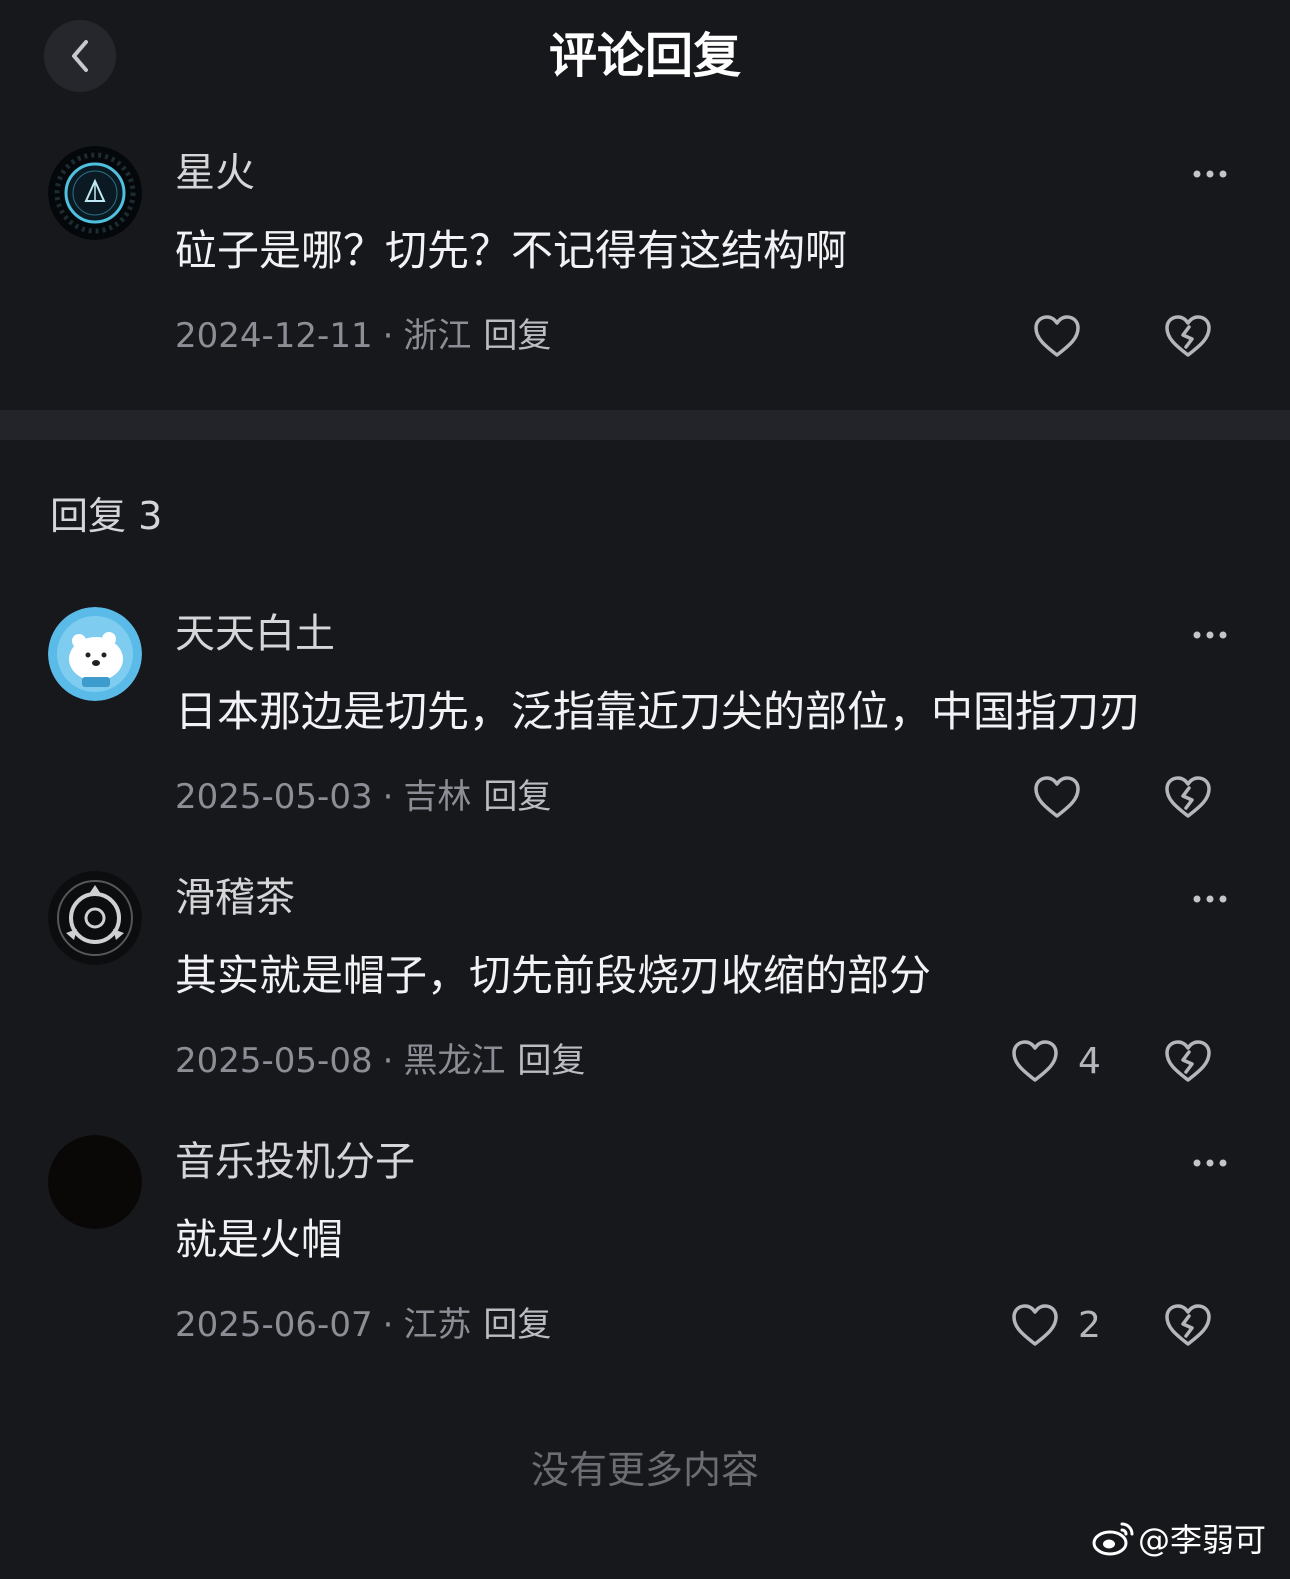 The height and width of the screenshot is (1579, 1290). I want to click on section-divider, so click(645, 425).